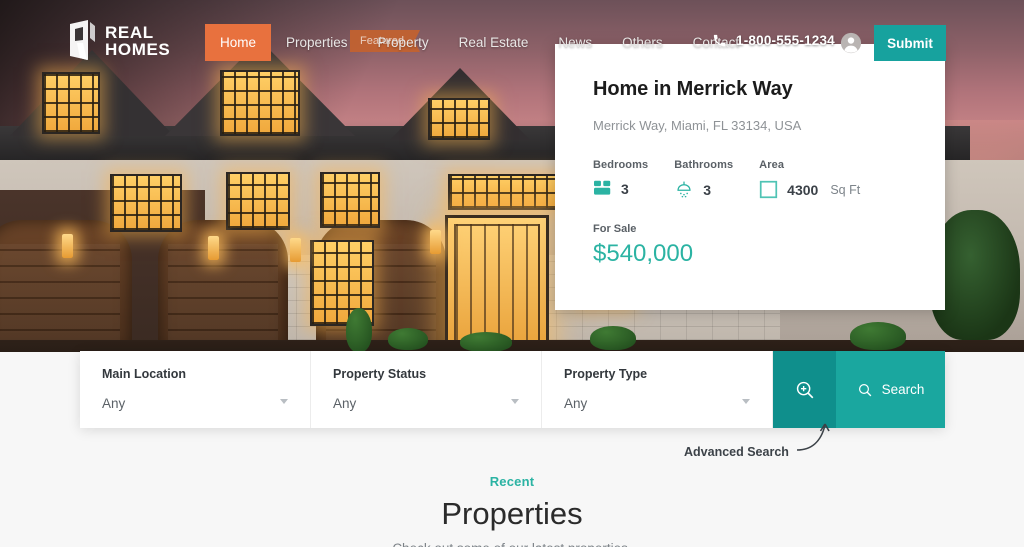  What do you see at coordinates (910, 43) in the screenshot?
I see `submit-button: Submit` at bounding box center [910, 43].